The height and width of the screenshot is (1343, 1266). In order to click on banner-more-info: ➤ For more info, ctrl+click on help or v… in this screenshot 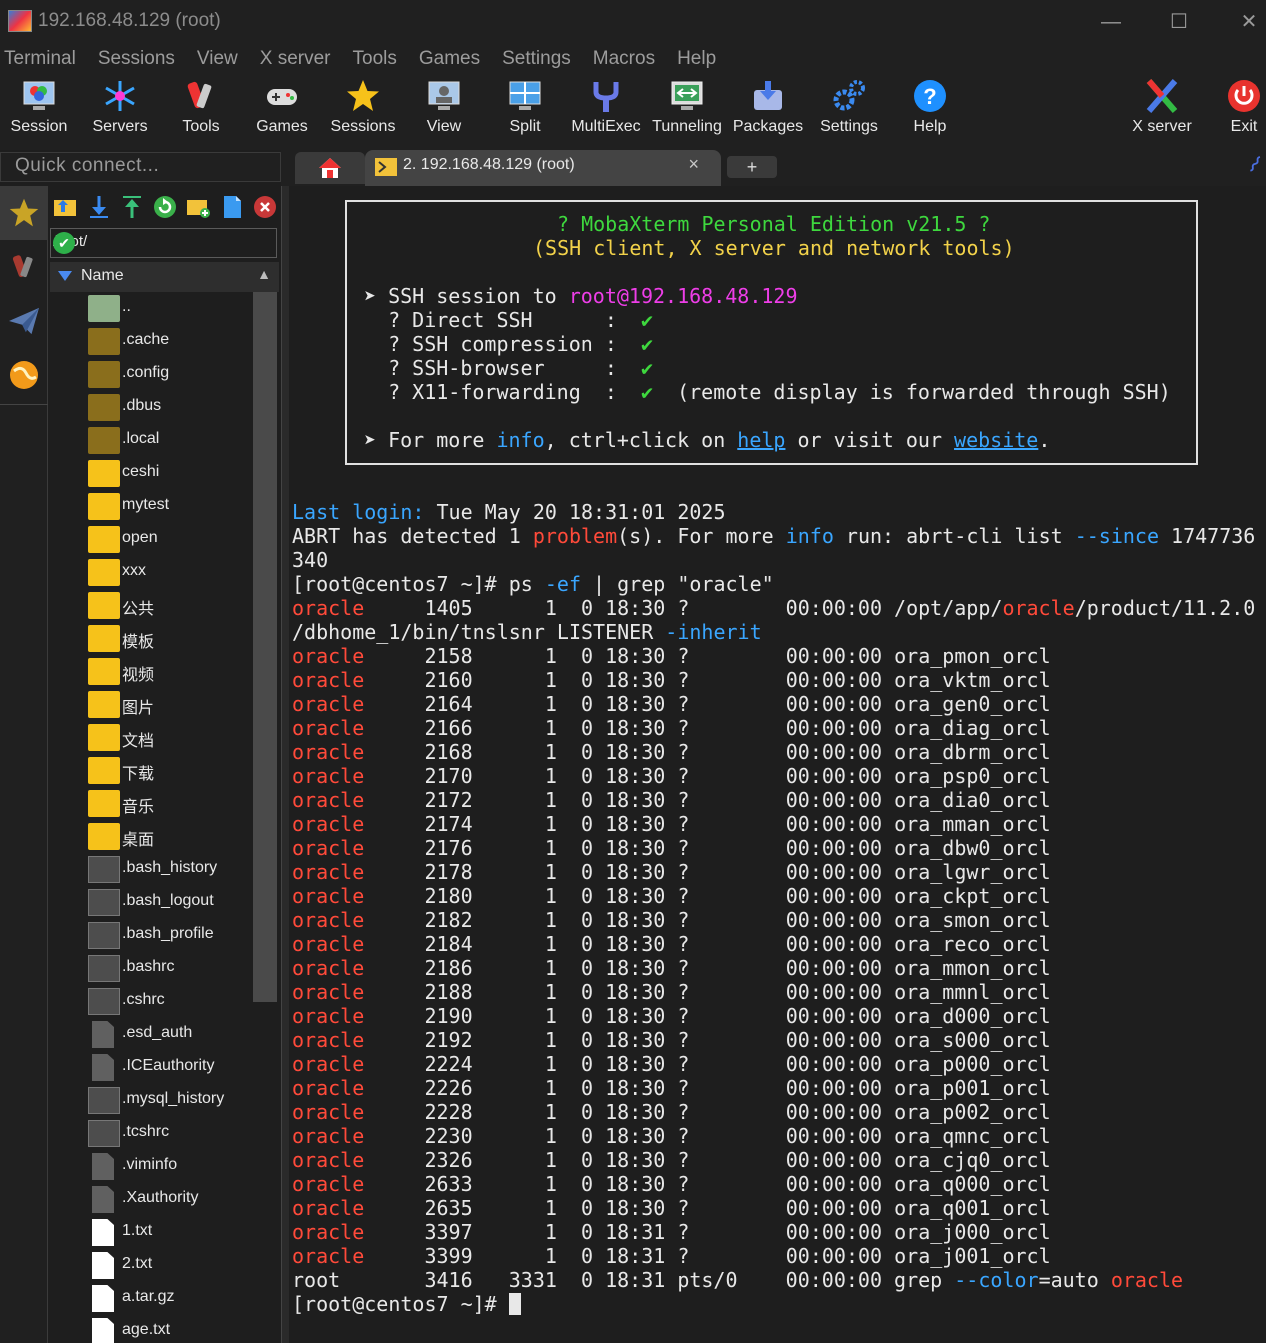, I will do `click(707, 440)`.